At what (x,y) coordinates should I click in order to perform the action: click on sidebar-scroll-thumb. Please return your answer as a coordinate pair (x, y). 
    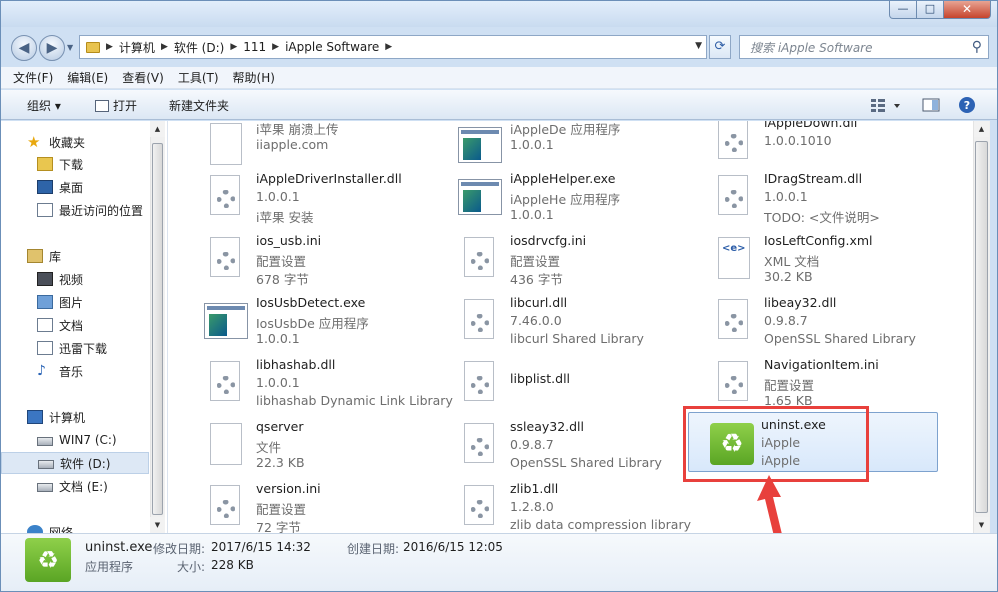
    Looking at the image, I should click on (157, 329).